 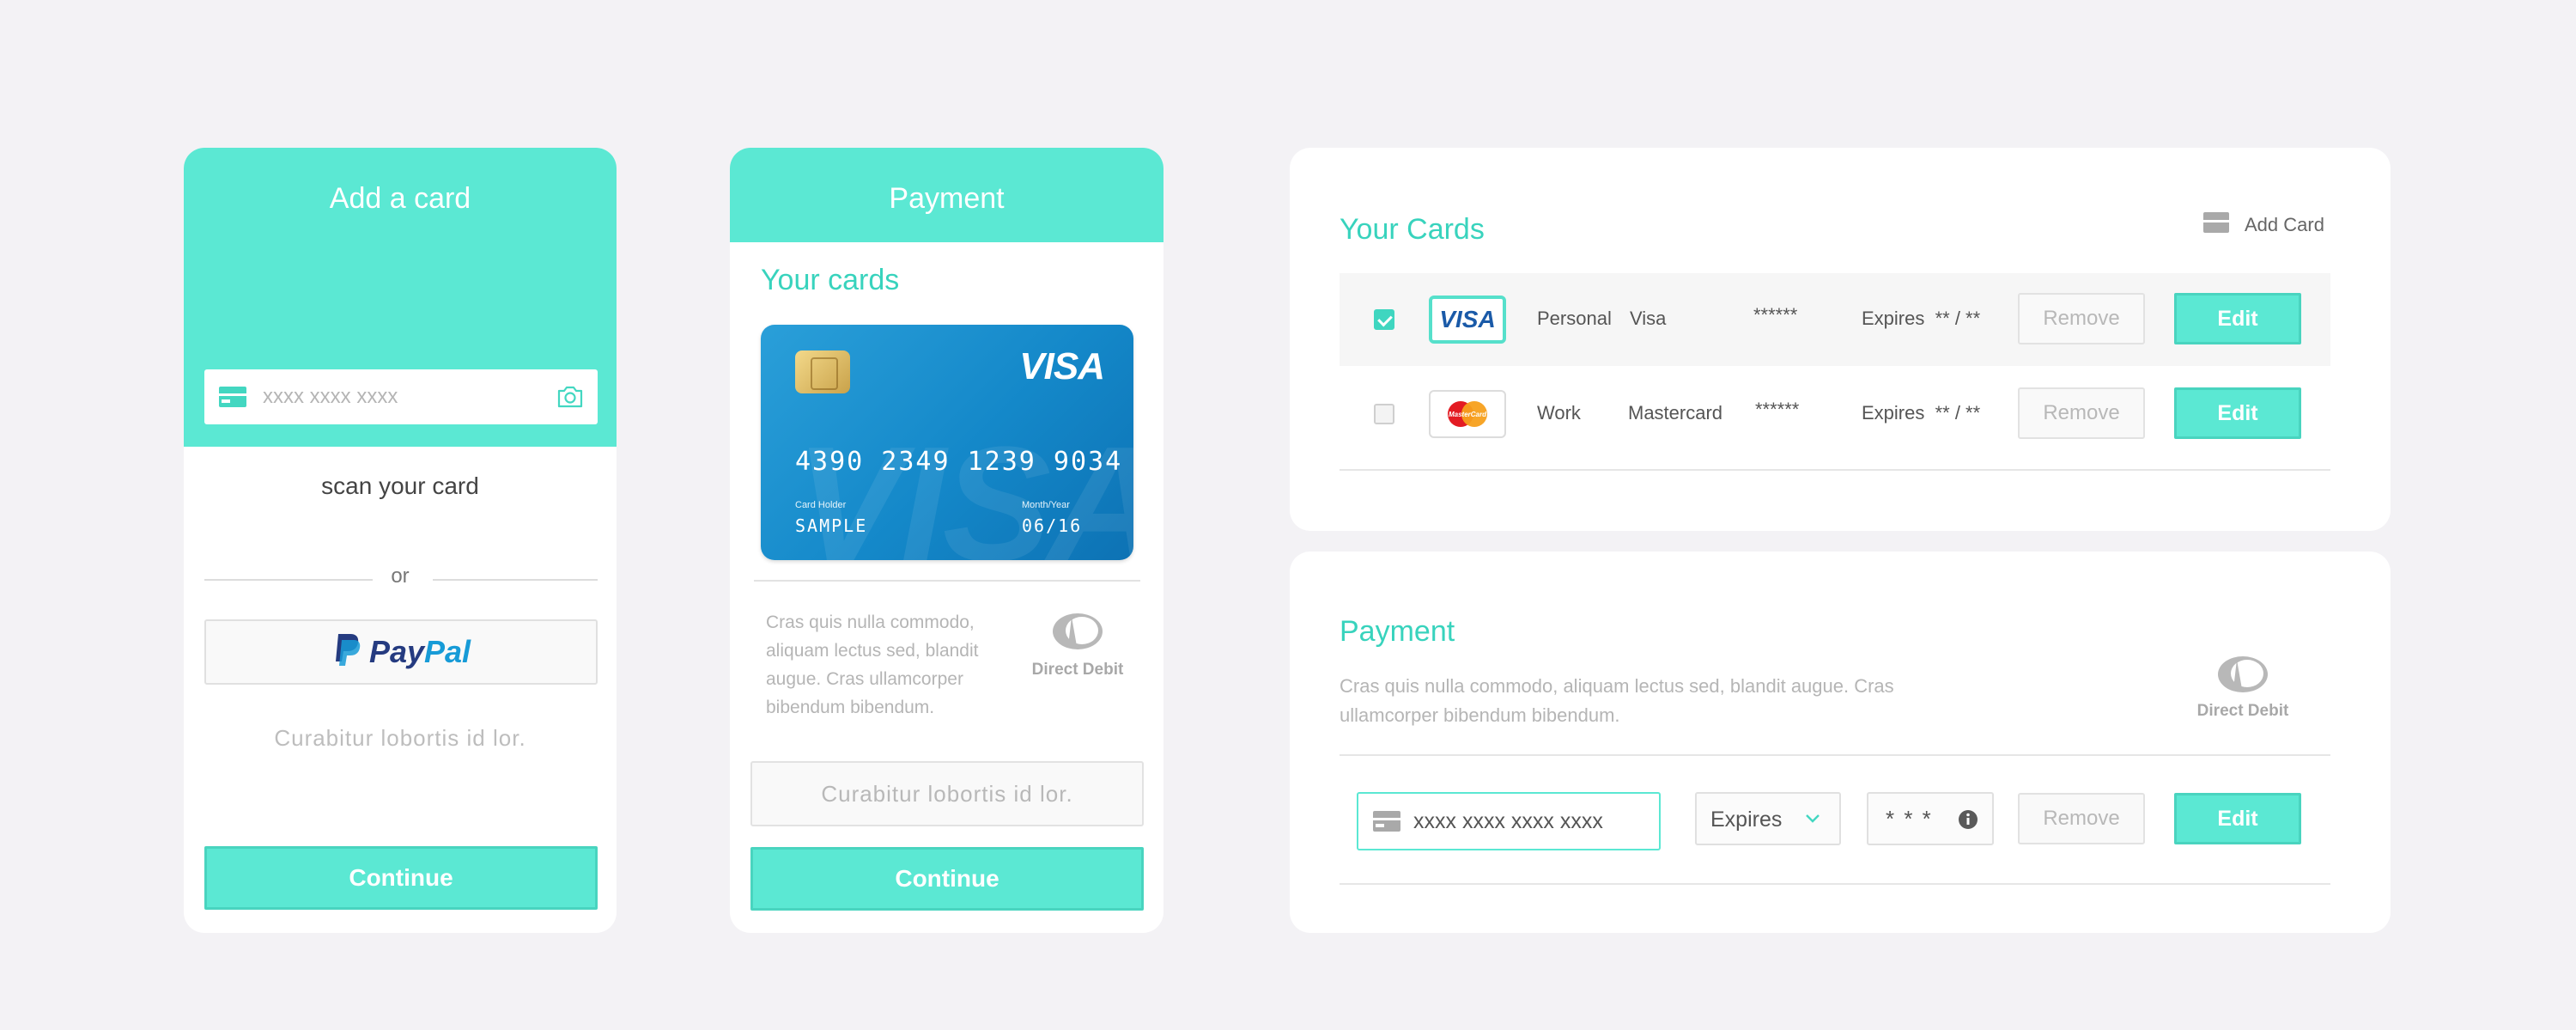 What do you see at coordinates (401, 397) in the screenshot?
I see `card-number-input: xxxx xxxx xxxx` at bounding box center [401, 397].